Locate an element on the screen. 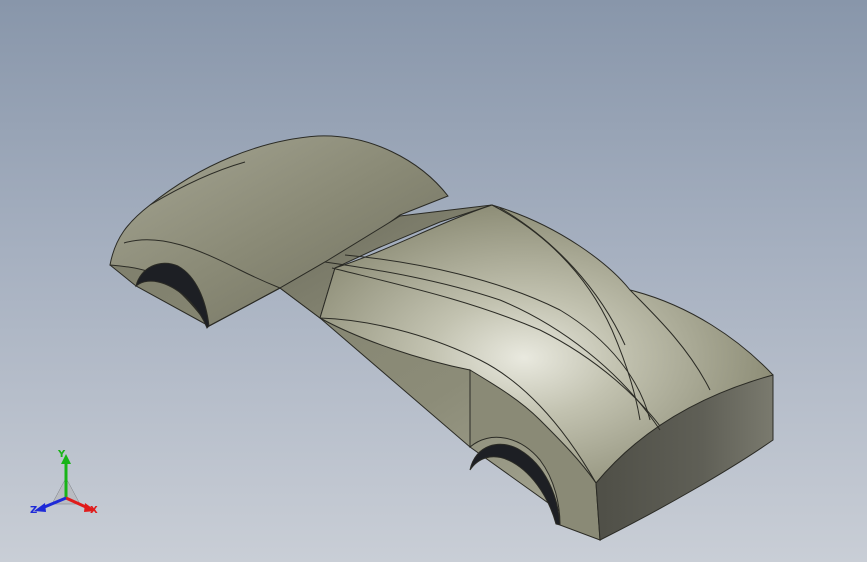 Image resolution: width=867 pixels, height=562 pixels. x-axis-label: X is located at coordinates (94, 510).